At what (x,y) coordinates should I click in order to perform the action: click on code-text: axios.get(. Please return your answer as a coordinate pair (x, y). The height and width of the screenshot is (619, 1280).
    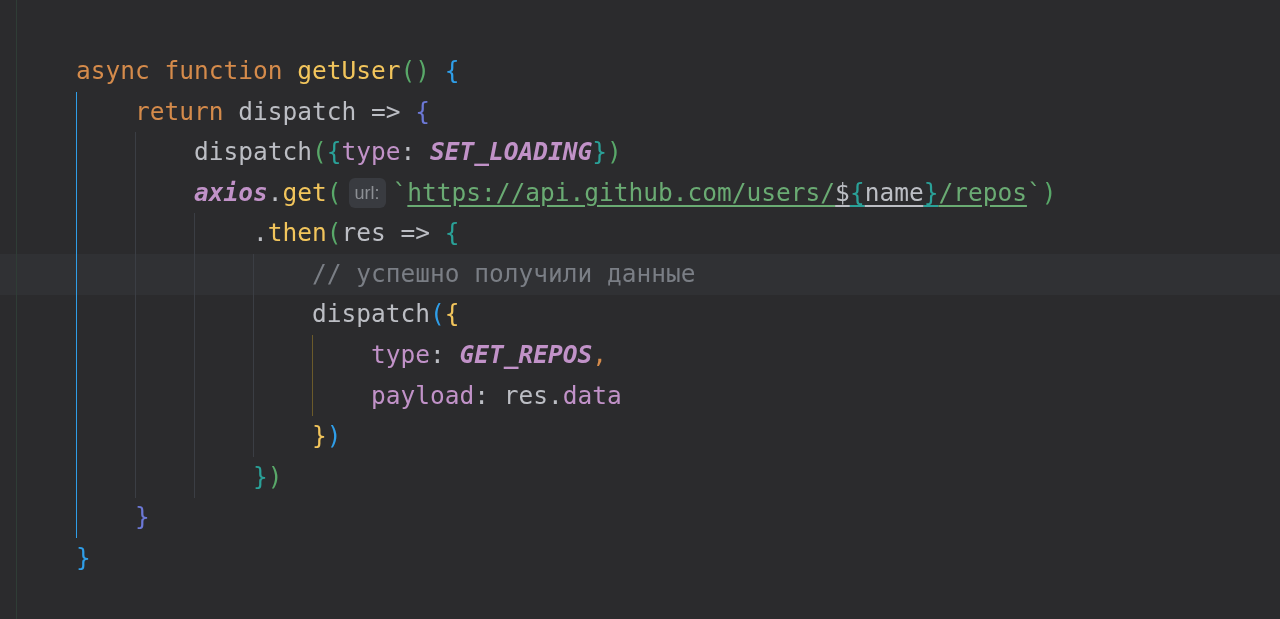
    Looking at the image, I should click on (268, 192).